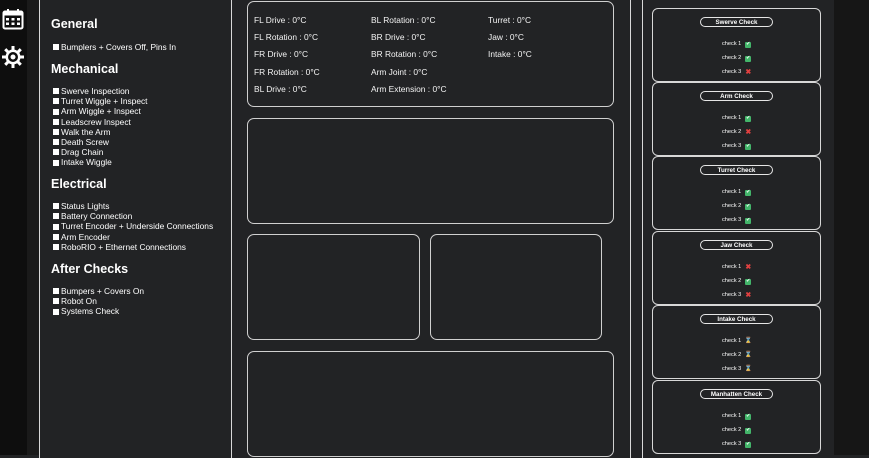 This screenshot has width=869, height=458. What do you see at coordinates (100, 111) in the screenshot?
I see `checklist-item: Arm Wiggle + Inspect` at bounding box center [100, 111].